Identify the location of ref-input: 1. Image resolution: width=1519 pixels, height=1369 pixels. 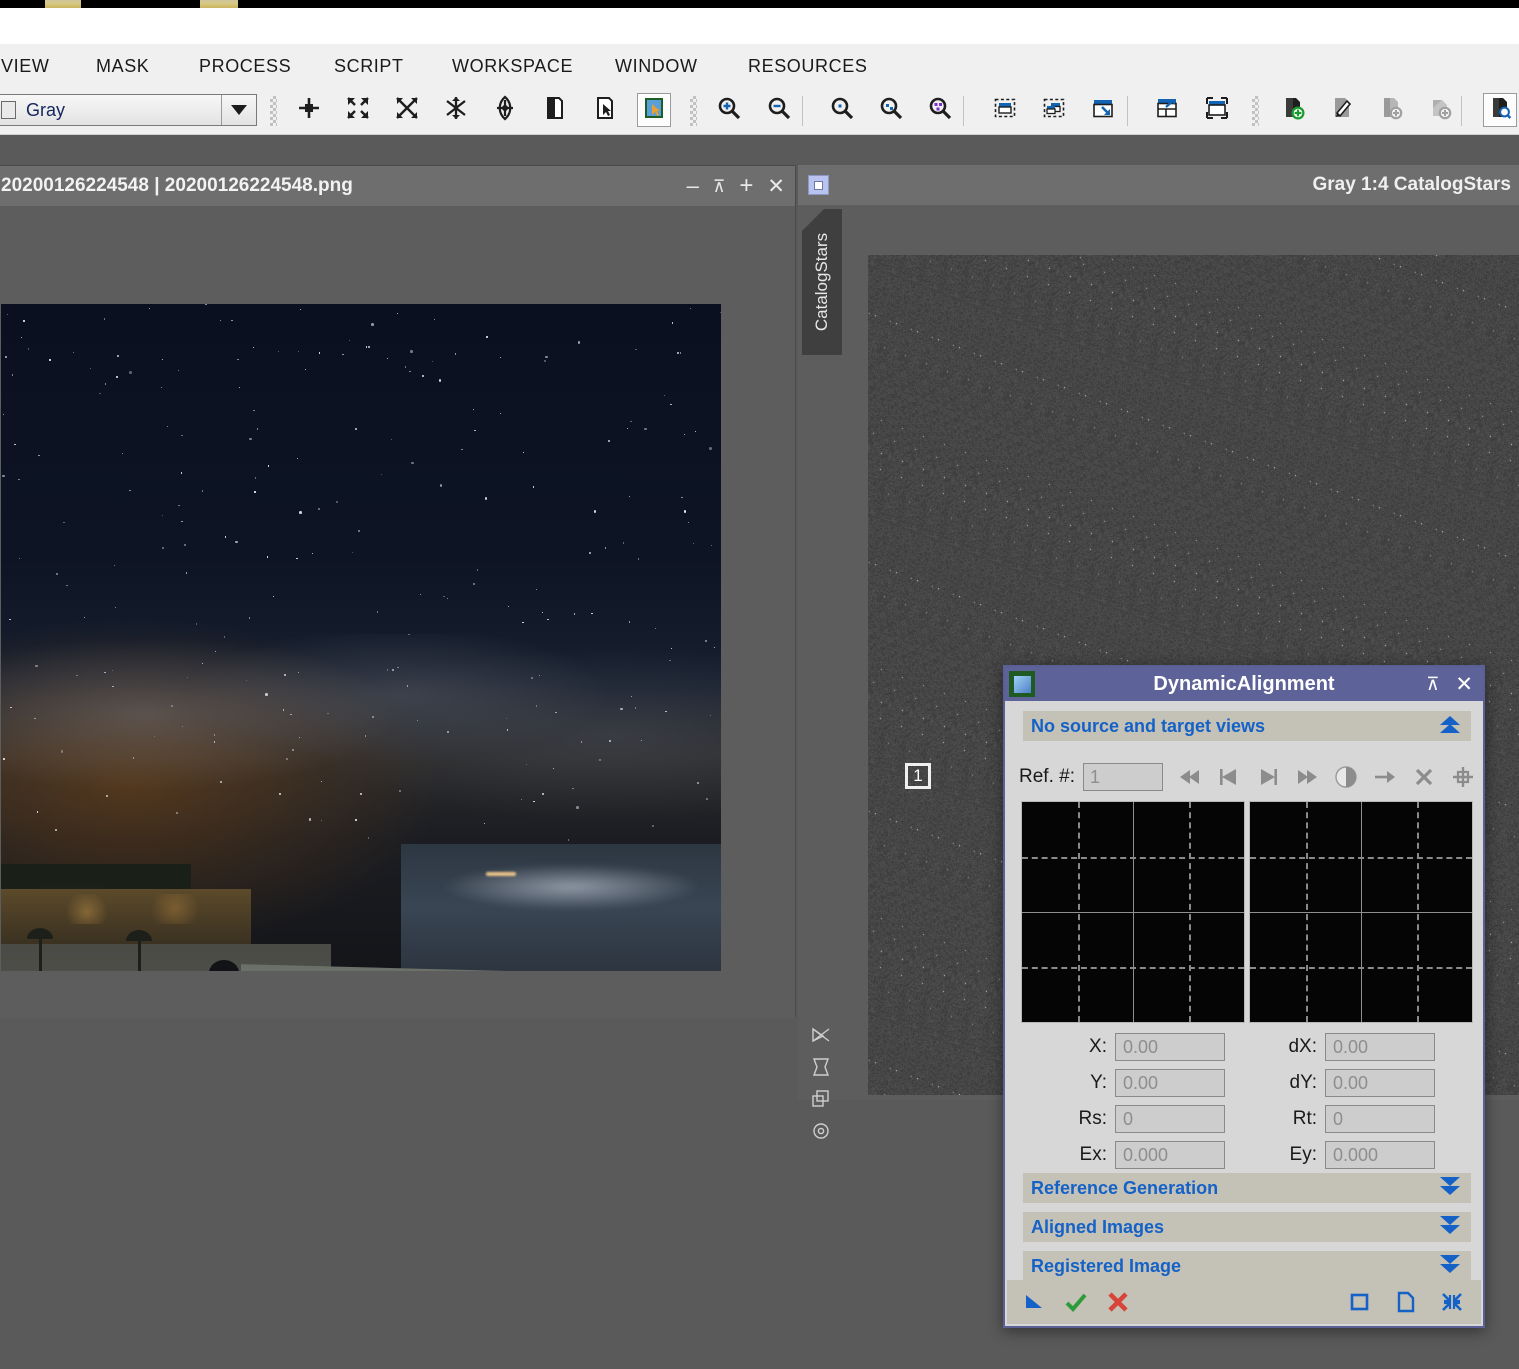
(1122, 777).